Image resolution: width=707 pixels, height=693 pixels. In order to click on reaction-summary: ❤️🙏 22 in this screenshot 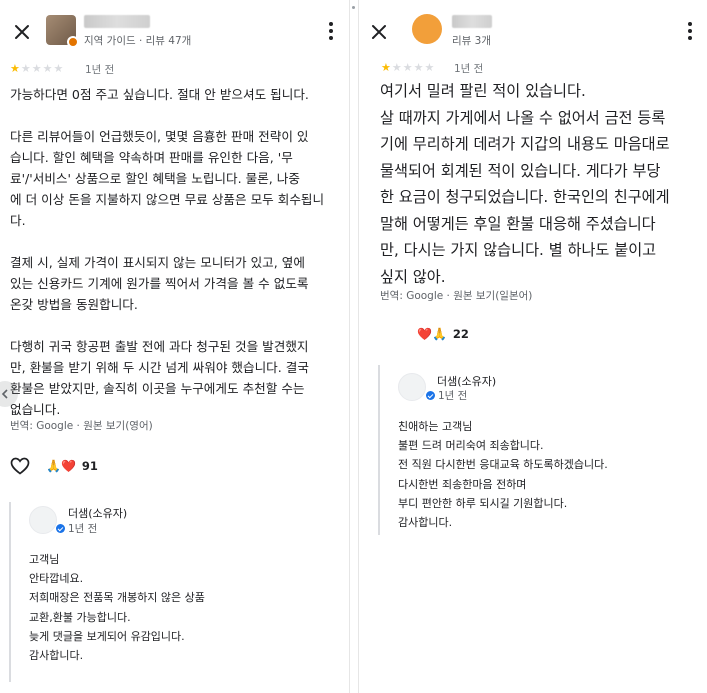, I will do `click(443, 334)`.